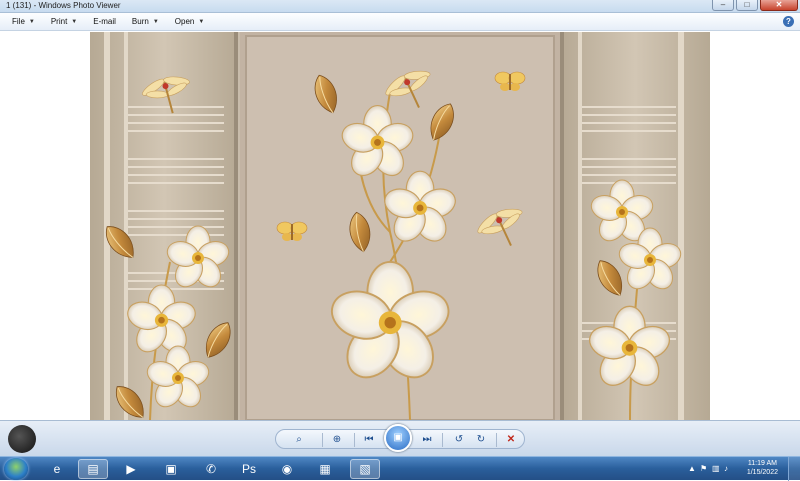 The image size is (800, 481). Describe the element at coordinates (762, 472) in the screenshot. I see `clock-date: 1/15/2022` at that location.